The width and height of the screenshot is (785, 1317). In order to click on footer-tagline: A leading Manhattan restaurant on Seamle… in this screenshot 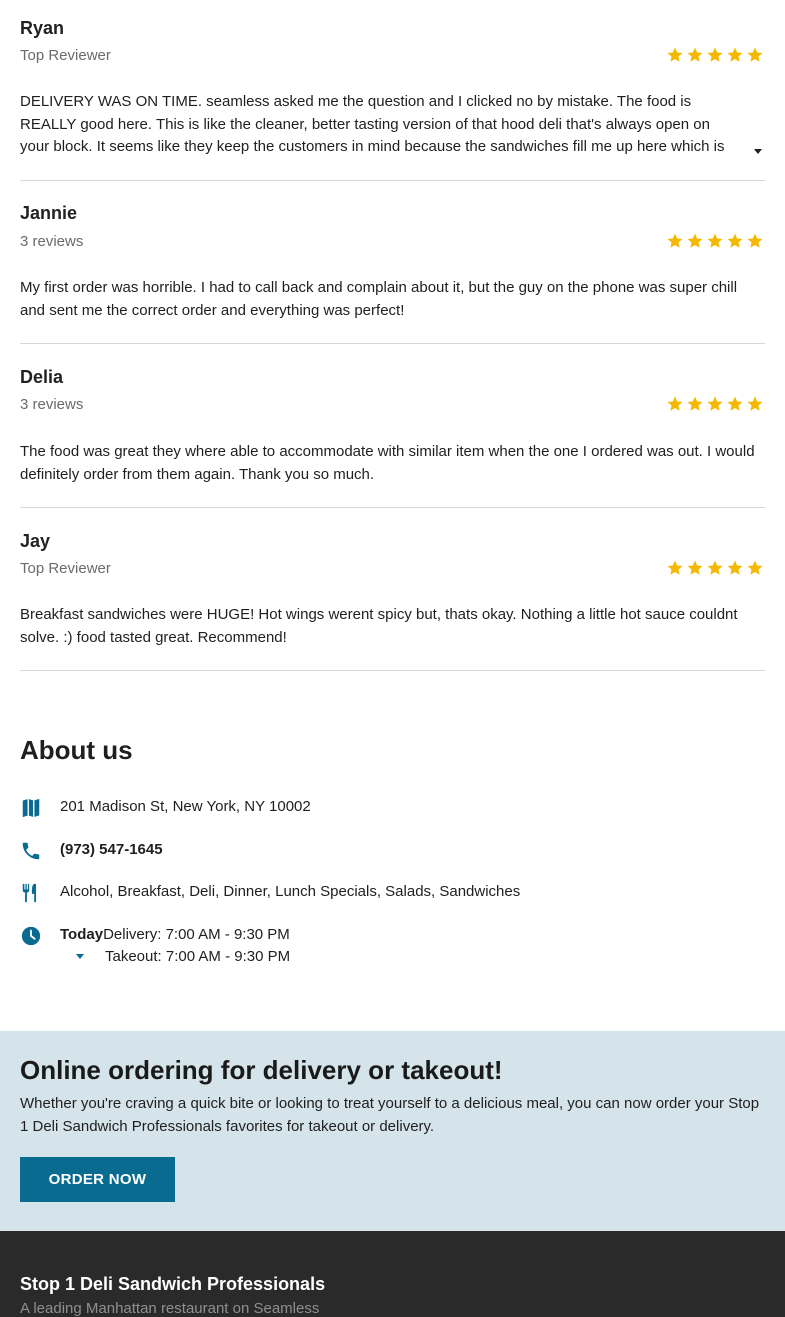, I will do `click(170, 1308)`.